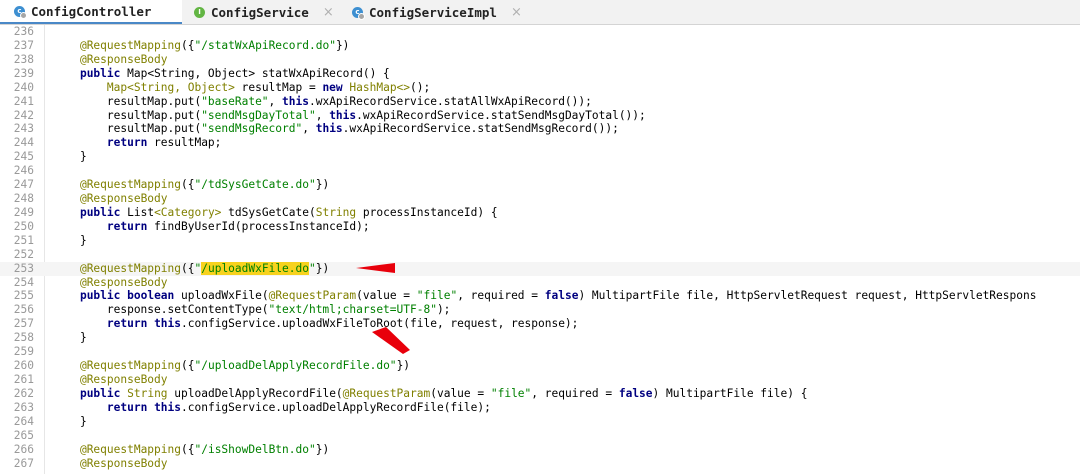  Describe the element at coordinates (20, 12) in the screenshot. I see `class-icon: c` at that location.